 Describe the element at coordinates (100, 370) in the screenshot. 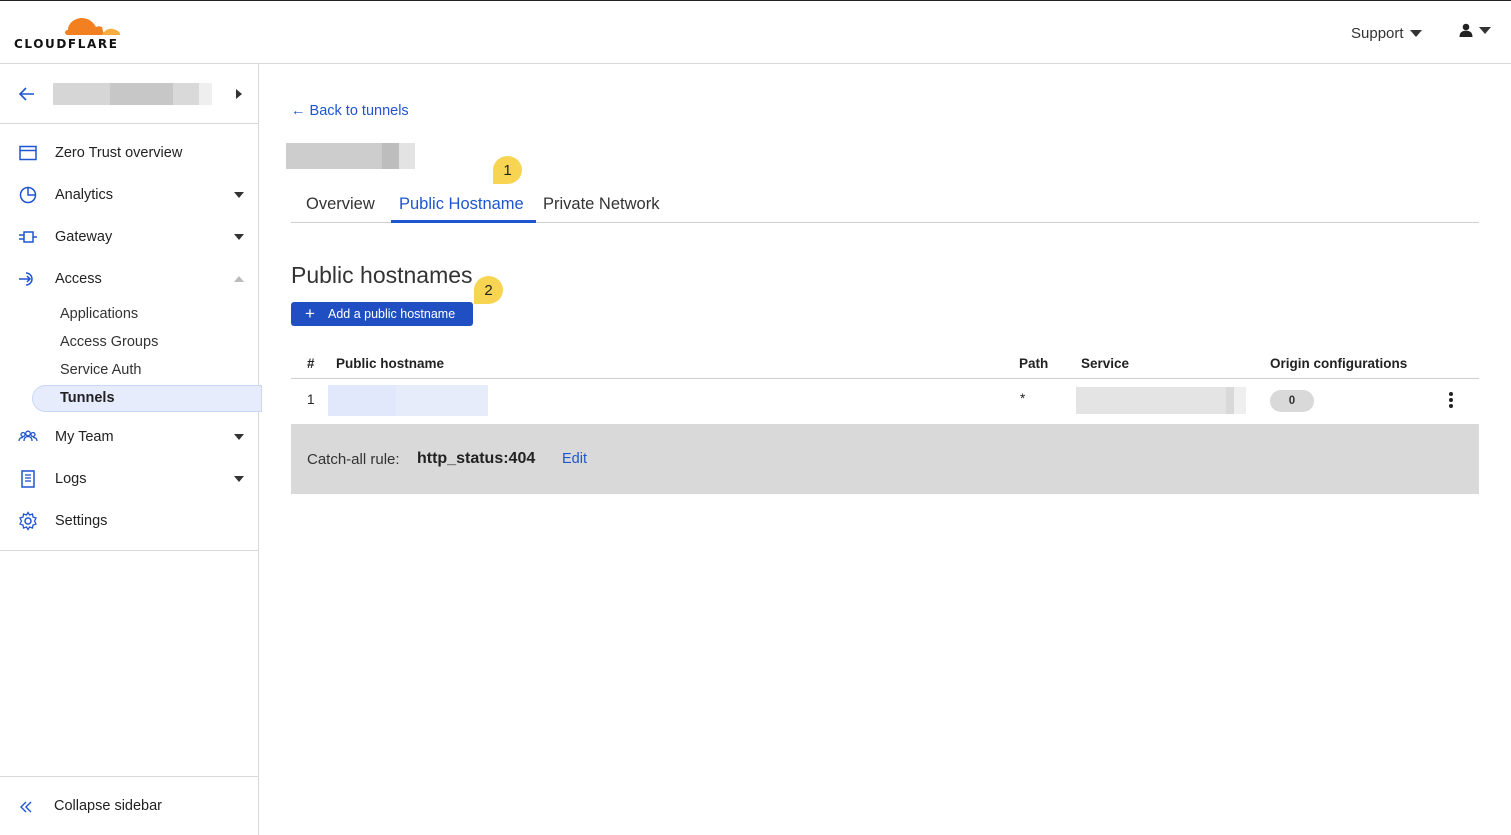

I see `sidebar-subitem-service-auth: Service Auth` at that location.